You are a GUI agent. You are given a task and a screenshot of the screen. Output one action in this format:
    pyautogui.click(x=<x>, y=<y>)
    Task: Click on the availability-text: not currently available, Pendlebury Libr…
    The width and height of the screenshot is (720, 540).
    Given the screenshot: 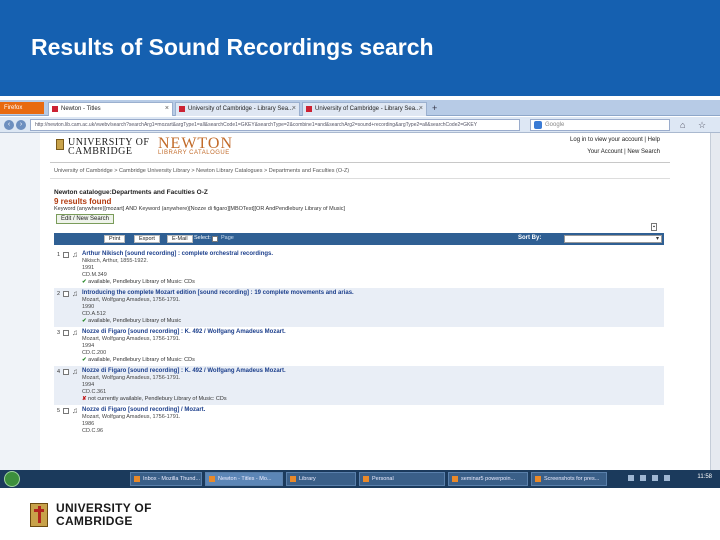 What is the action you would take?
    pyautogui.click(x=157, y=399)
    